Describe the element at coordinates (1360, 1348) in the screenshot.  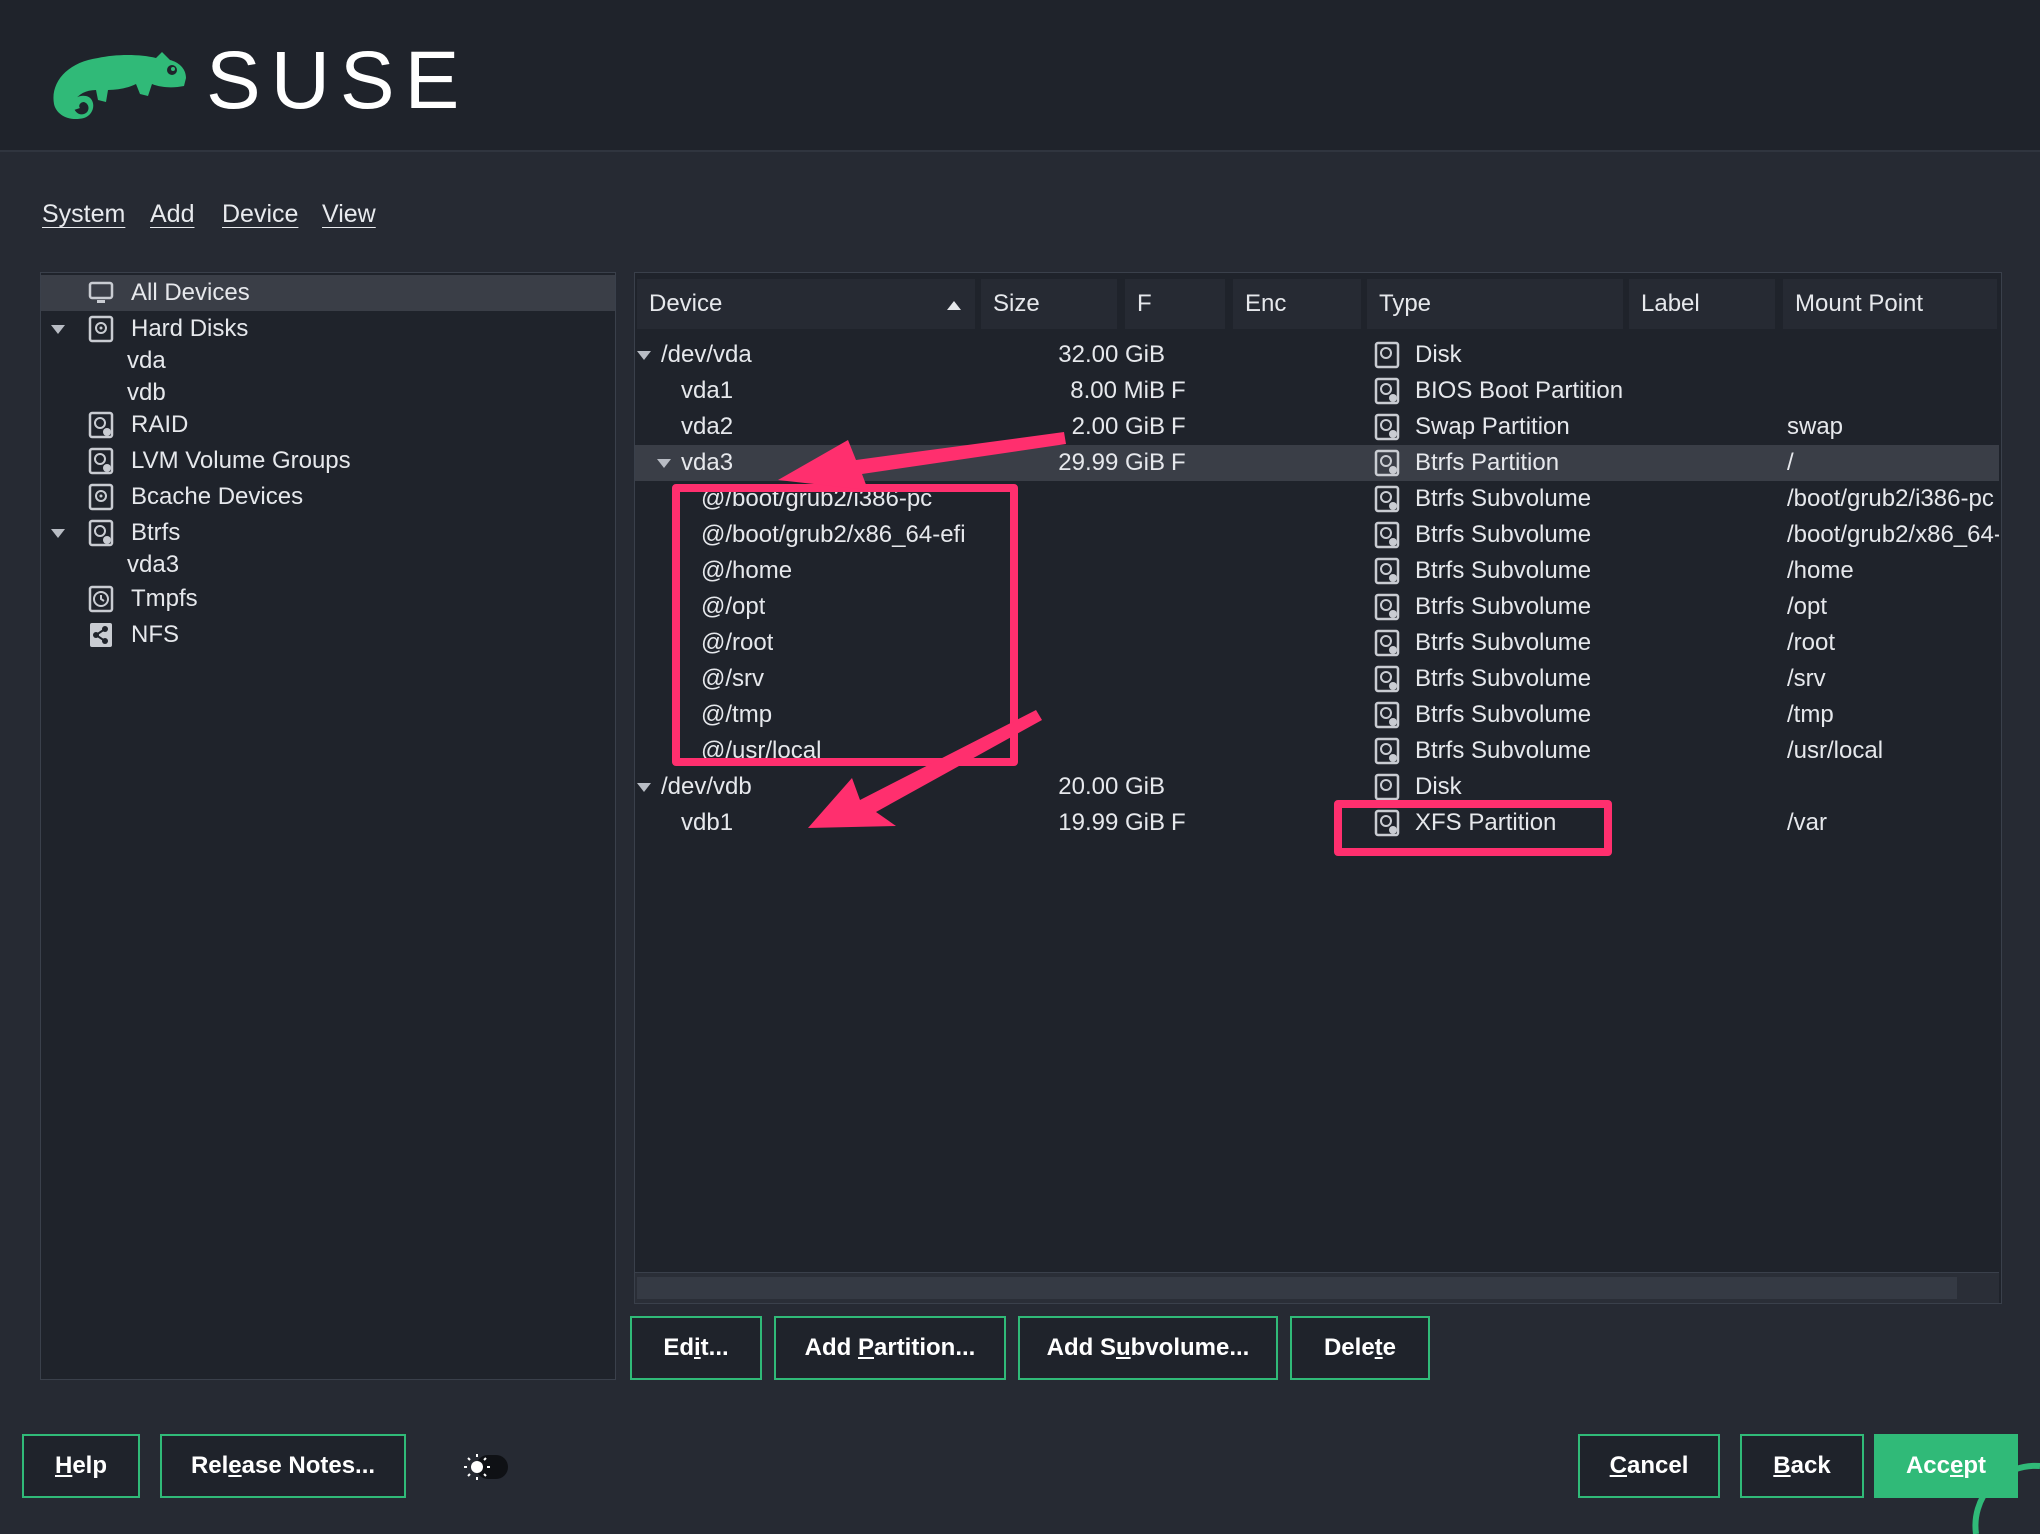
I see `delete-button: Delete` at that location.